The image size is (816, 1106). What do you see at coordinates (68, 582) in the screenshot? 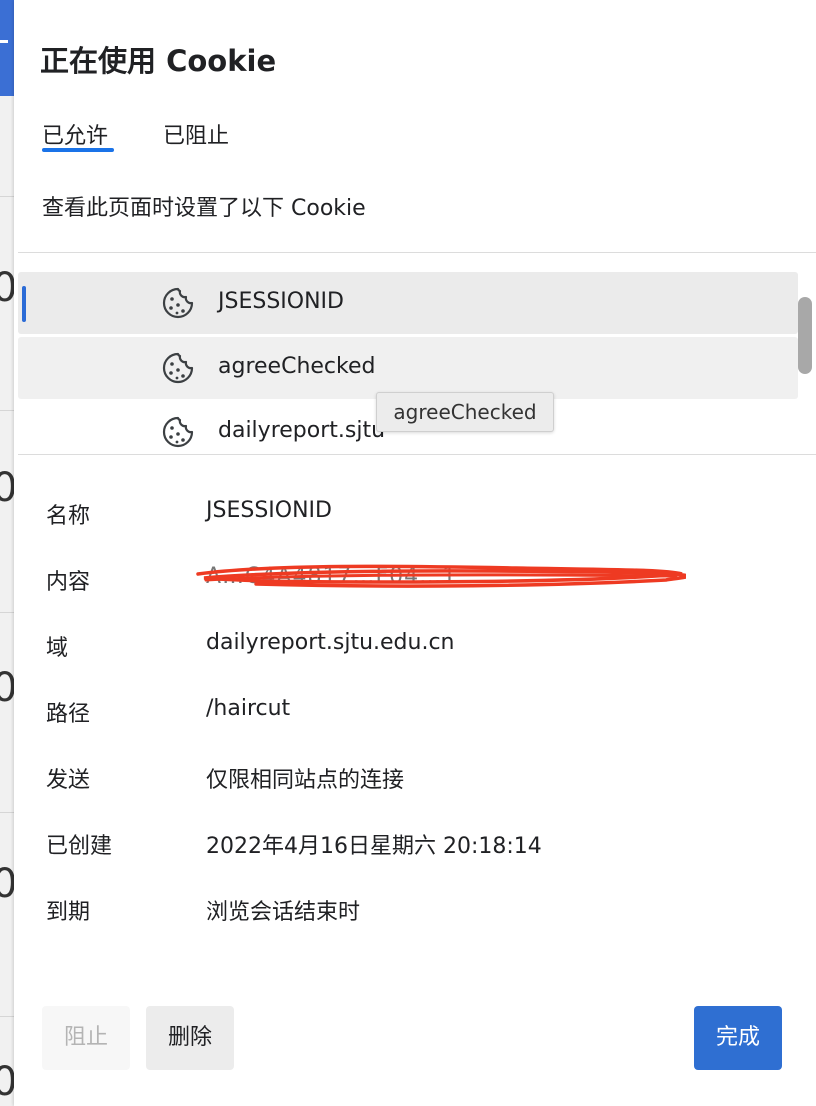
I see `detail-label-content: 内容` at bounding box center [68, 582].